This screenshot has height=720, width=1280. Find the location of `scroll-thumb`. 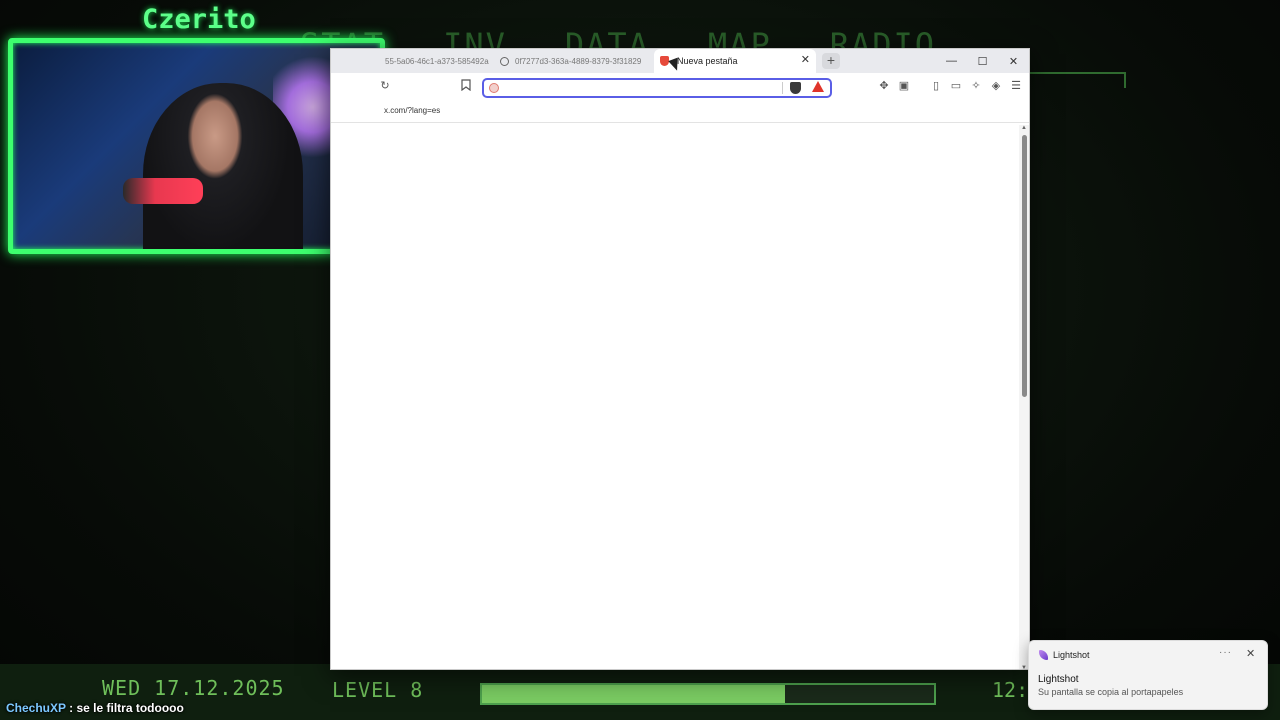

scroll-thumb is located at coordinates (1024, 266).